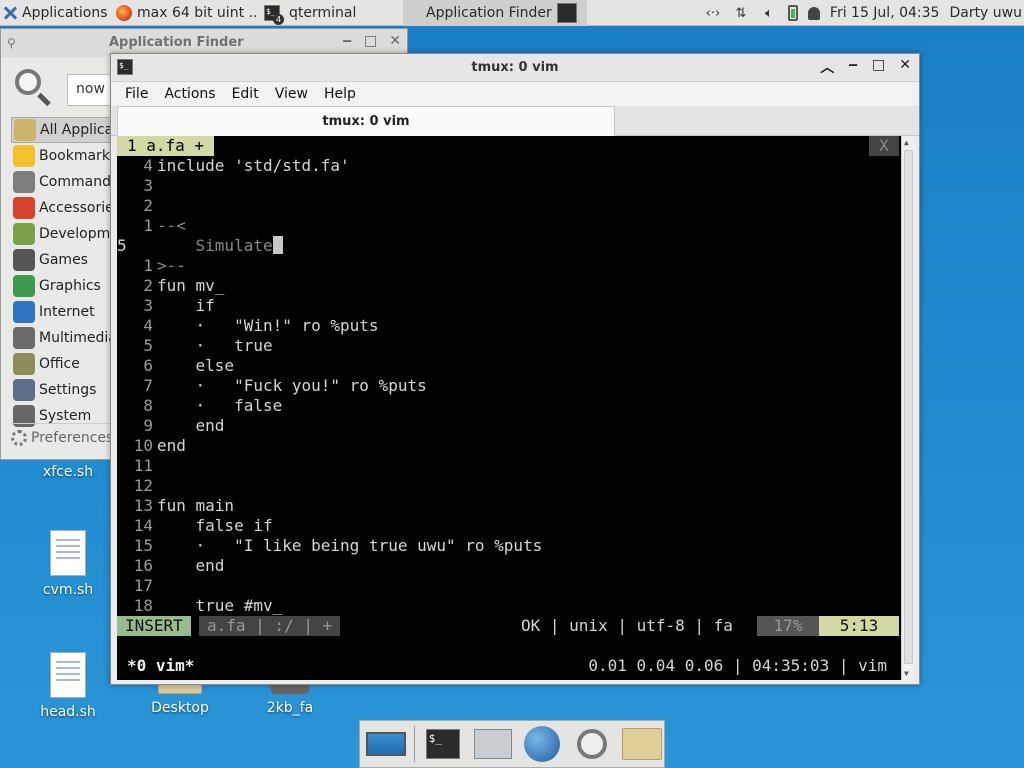  Describe the element at coordinates (148, 365) in the screenshot. I see `line-number: 6` at that location.